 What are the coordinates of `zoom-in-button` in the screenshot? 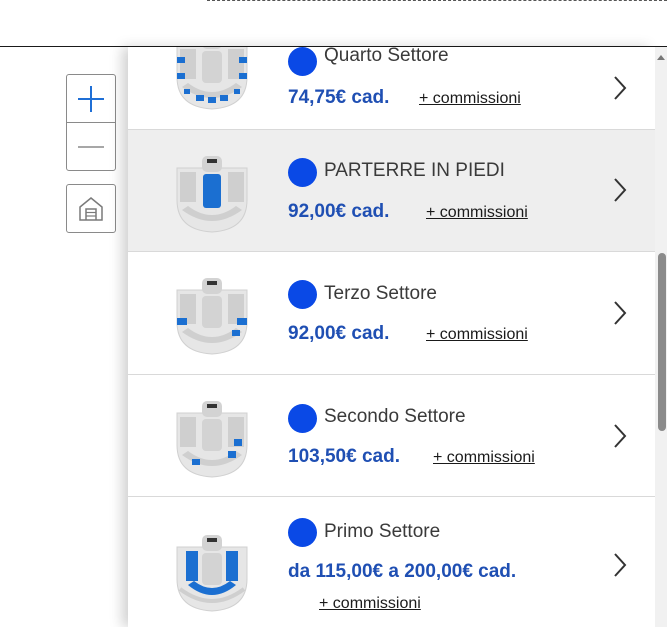 It's located at (91, 99).